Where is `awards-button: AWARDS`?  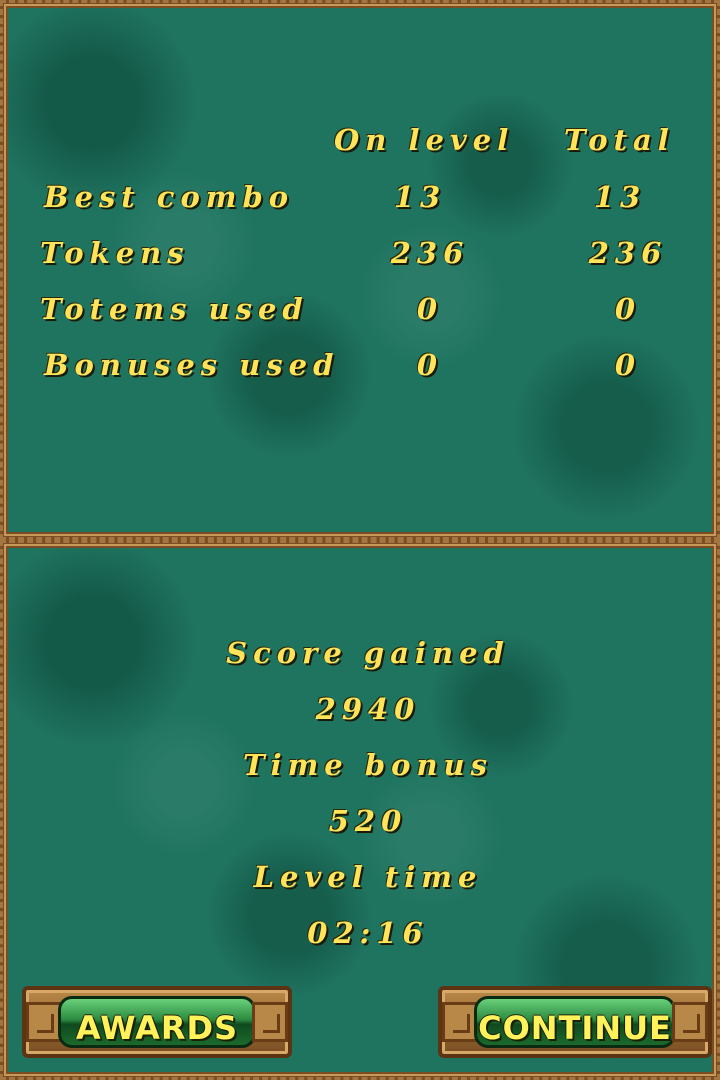
awards-button: AWARDS is located at coordinates (157, 1022).